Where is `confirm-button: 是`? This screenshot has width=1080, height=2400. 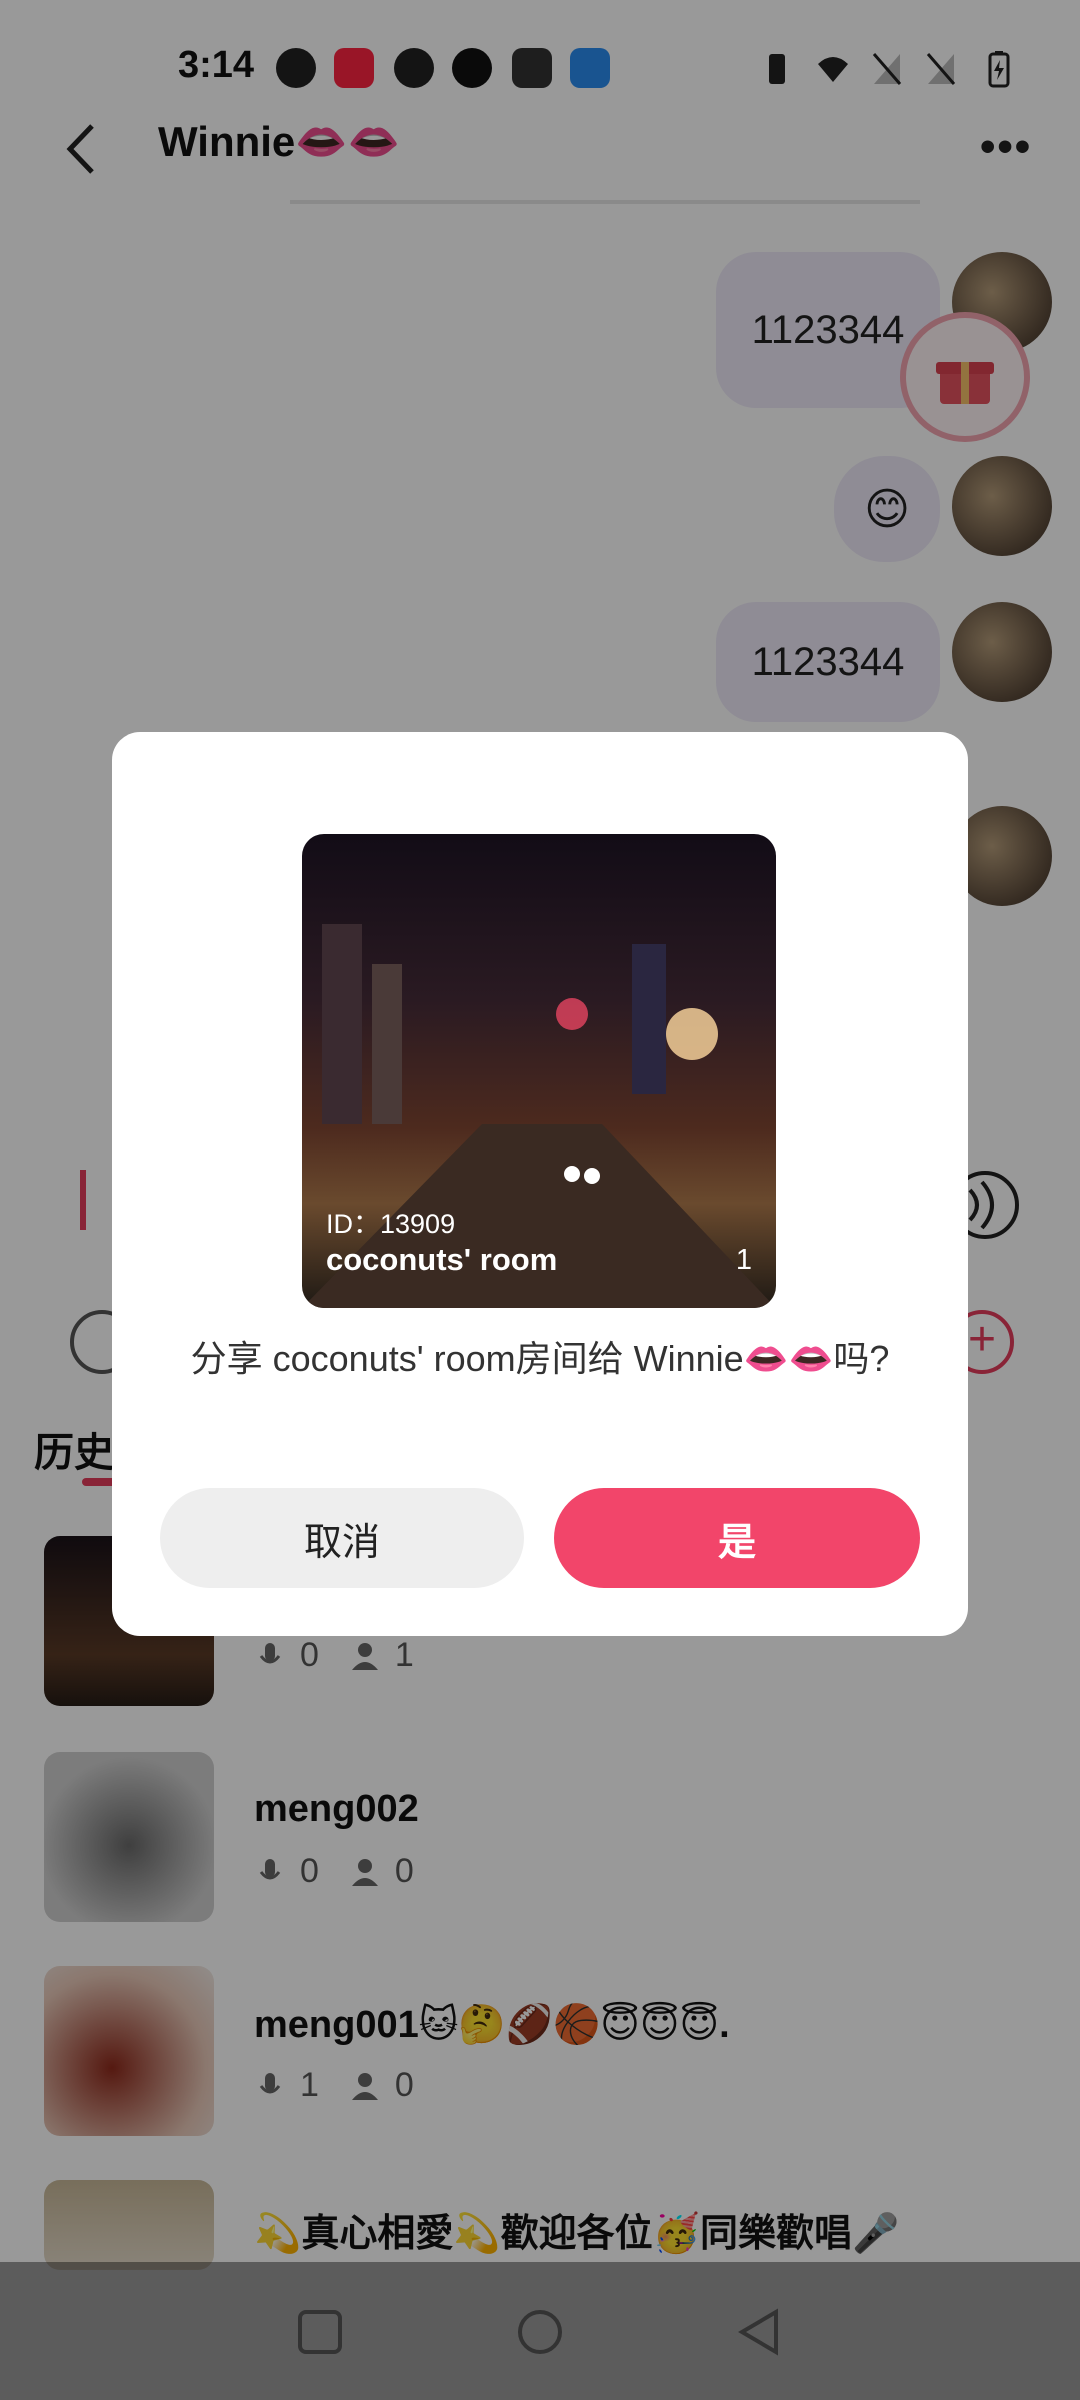 confirm-button: 是 is located at coordinates (737, 1538).